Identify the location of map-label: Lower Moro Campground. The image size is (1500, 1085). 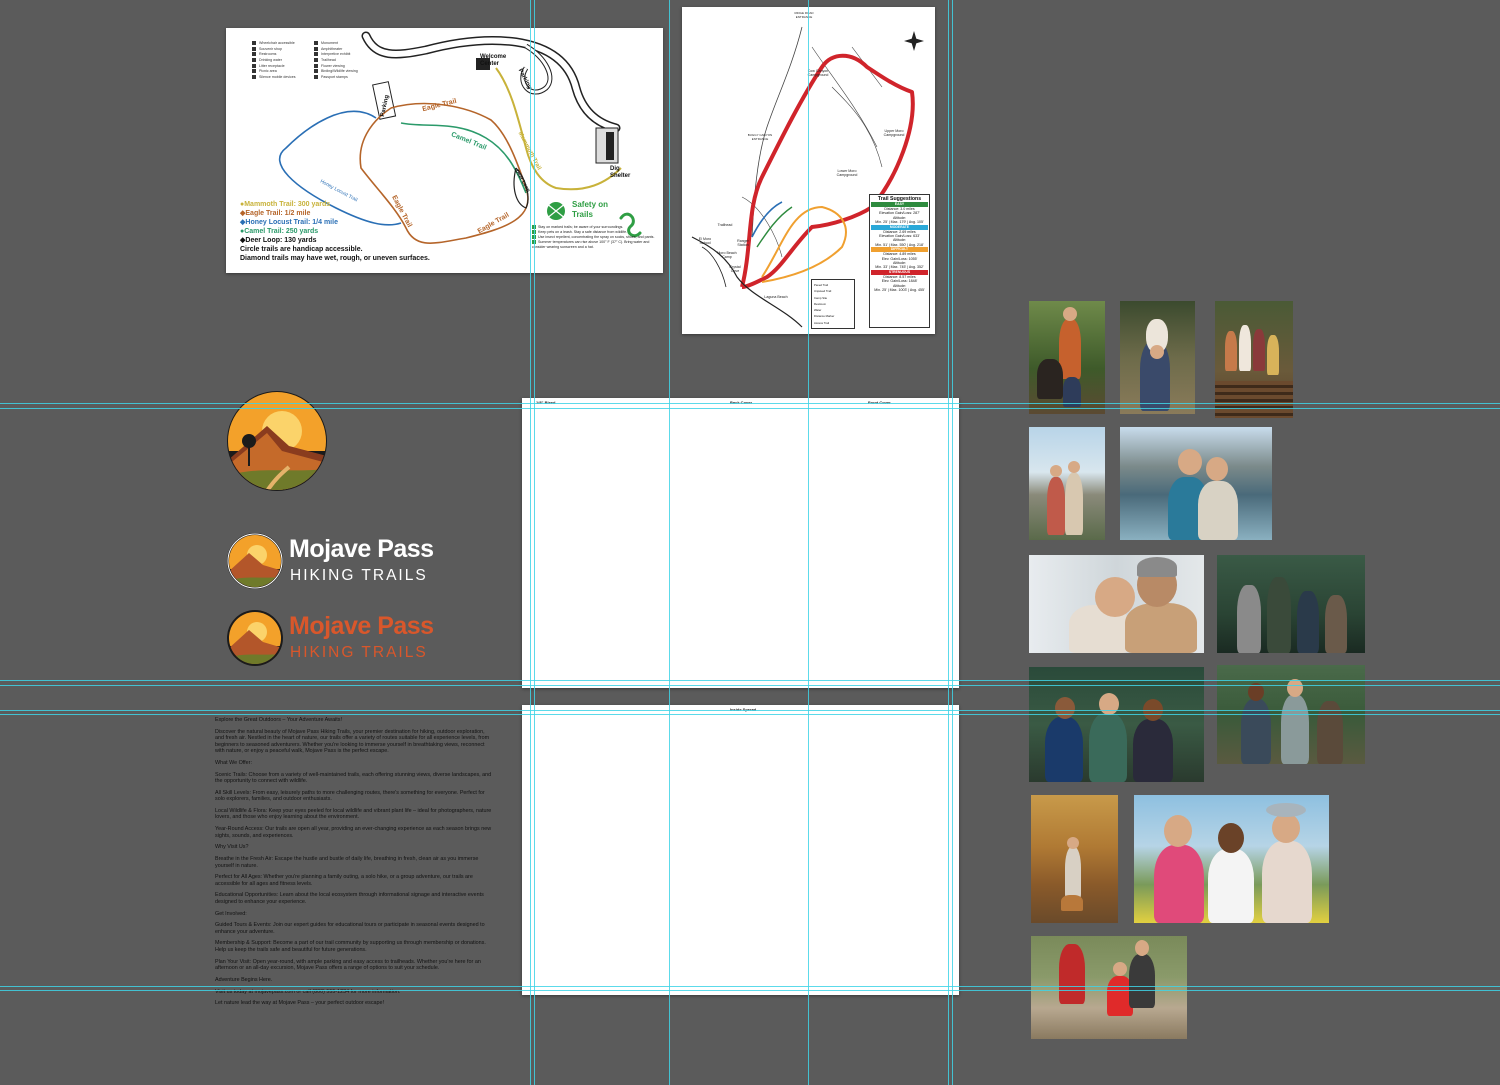
(847, 173).